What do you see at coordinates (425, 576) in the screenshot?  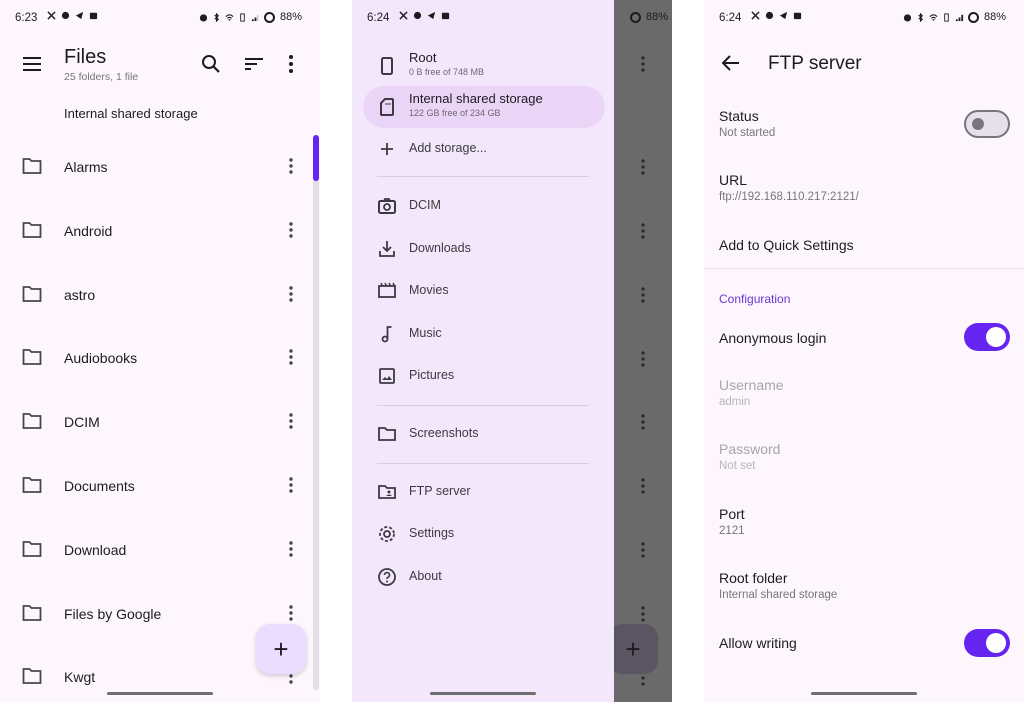 I see `drawer-item-label: About` at bounding box center [425, 576].